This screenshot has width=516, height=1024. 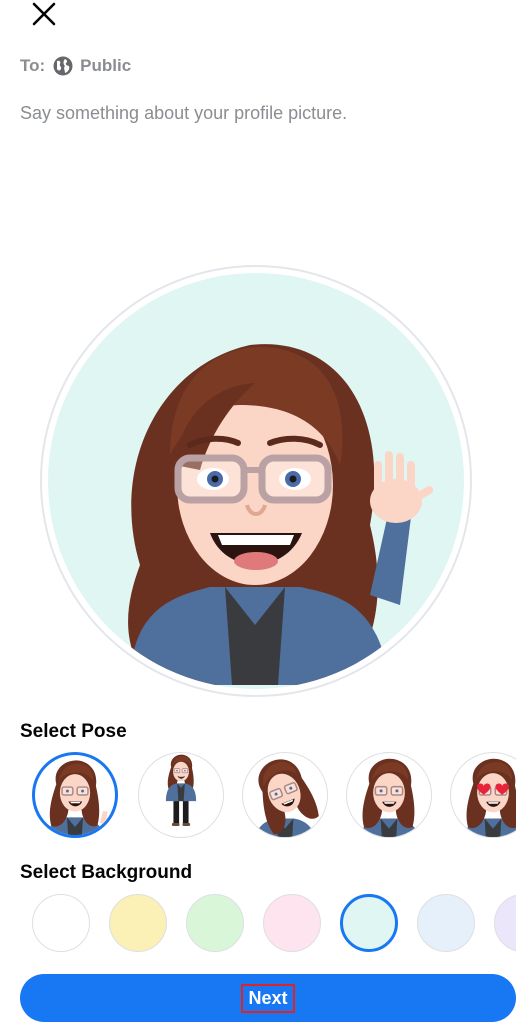 I want to click on pose-selector, so click(x=274, y=798).